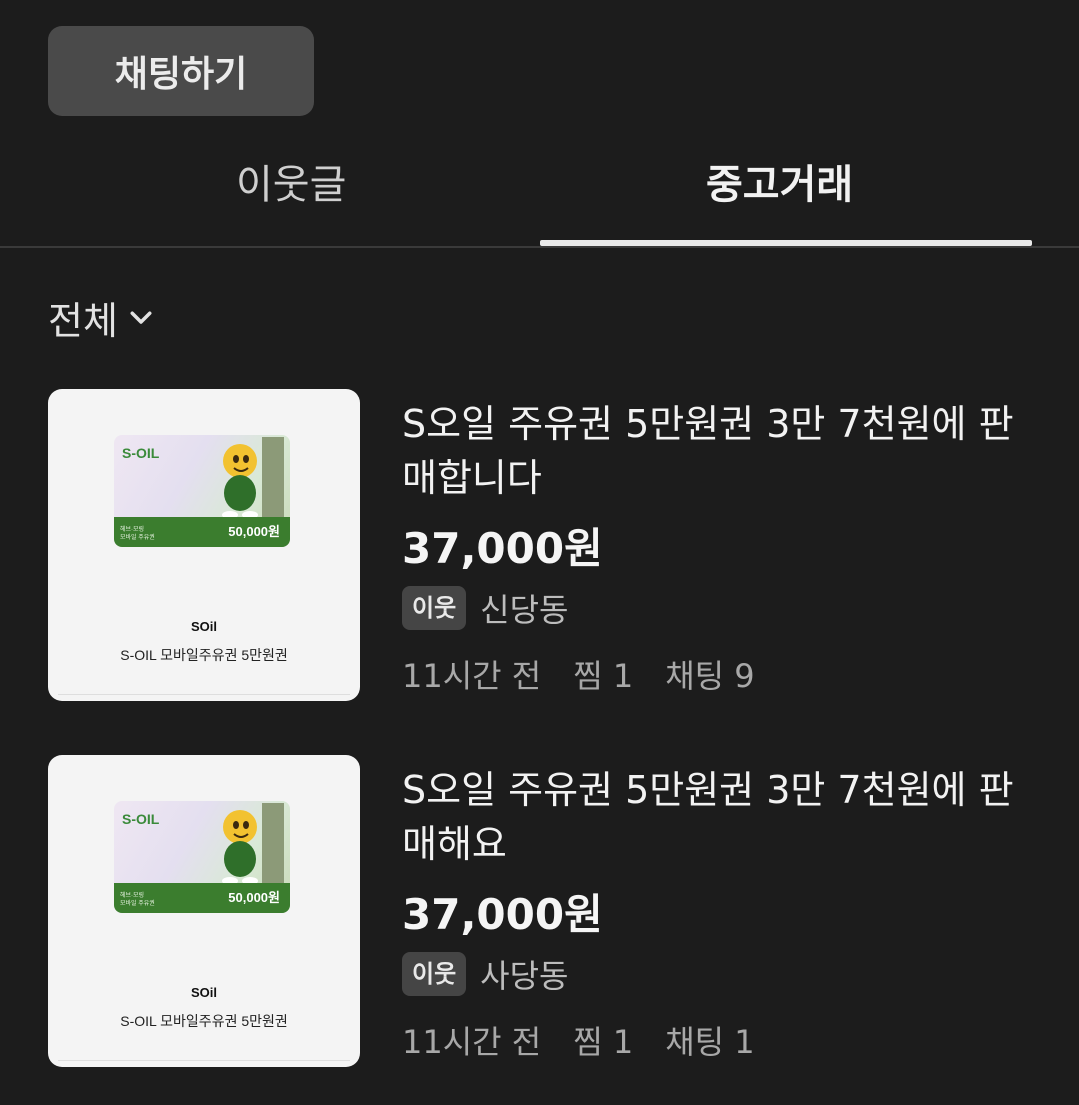 The height and width of the screenshot is (1105, 1079). What do you see at coordinates (181, 71) in the screenshot?
I see `chat-button: 채팅하기` at bounding box center [181, 71].